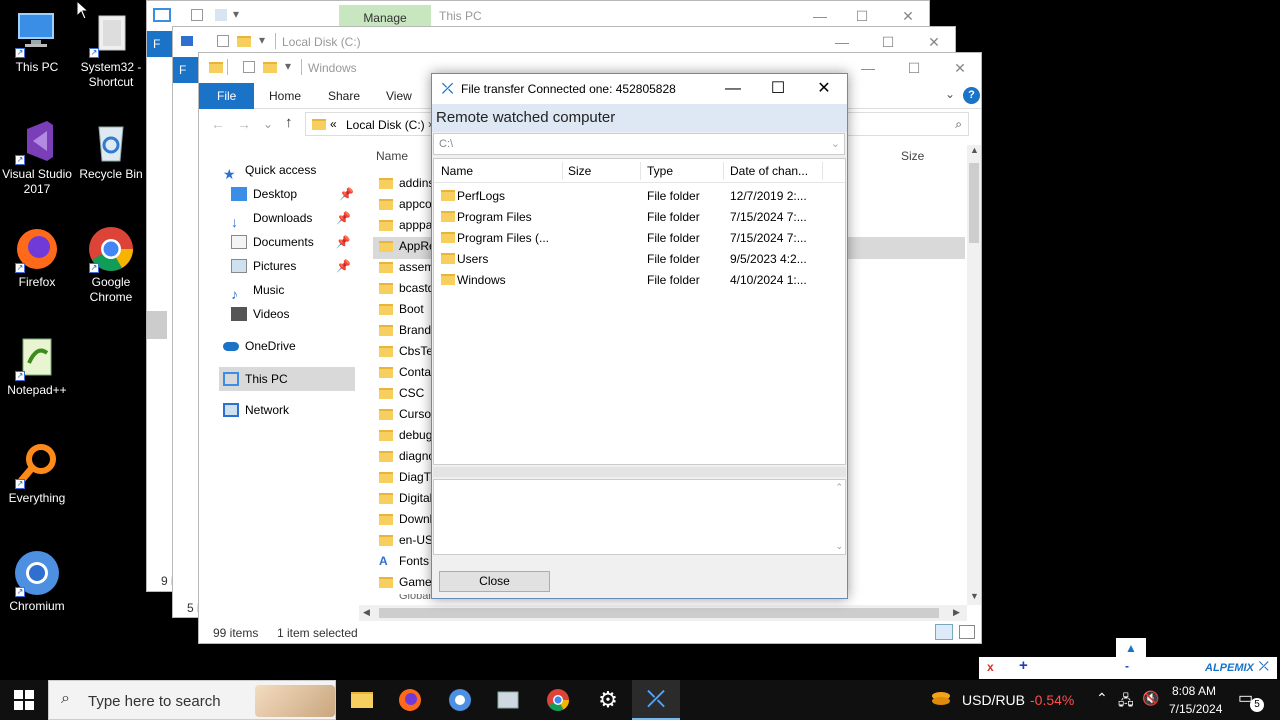  I want to click on tab-view: View, so click(399, 96).